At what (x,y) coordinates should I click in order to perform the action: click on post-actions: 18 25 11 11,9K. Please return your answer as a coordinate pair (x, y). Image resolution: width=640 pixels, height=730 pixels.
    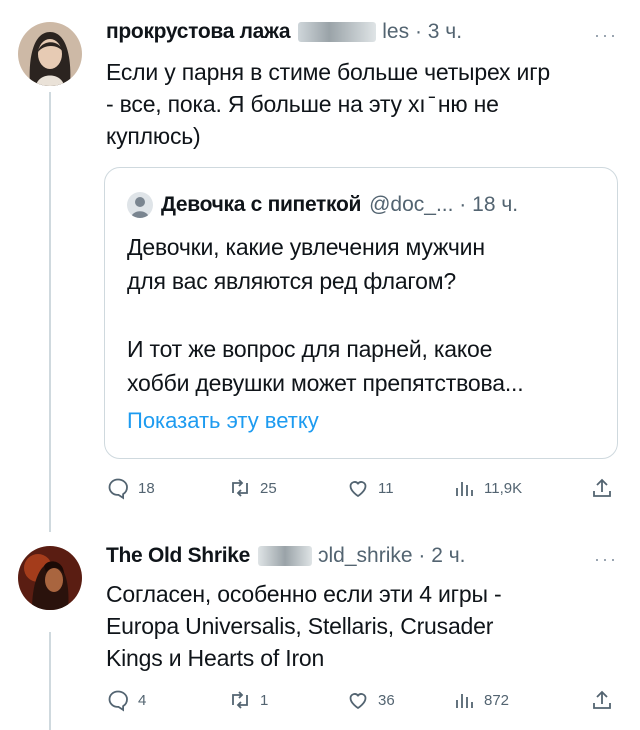
    Looking at the image, I should click on (361, 491).